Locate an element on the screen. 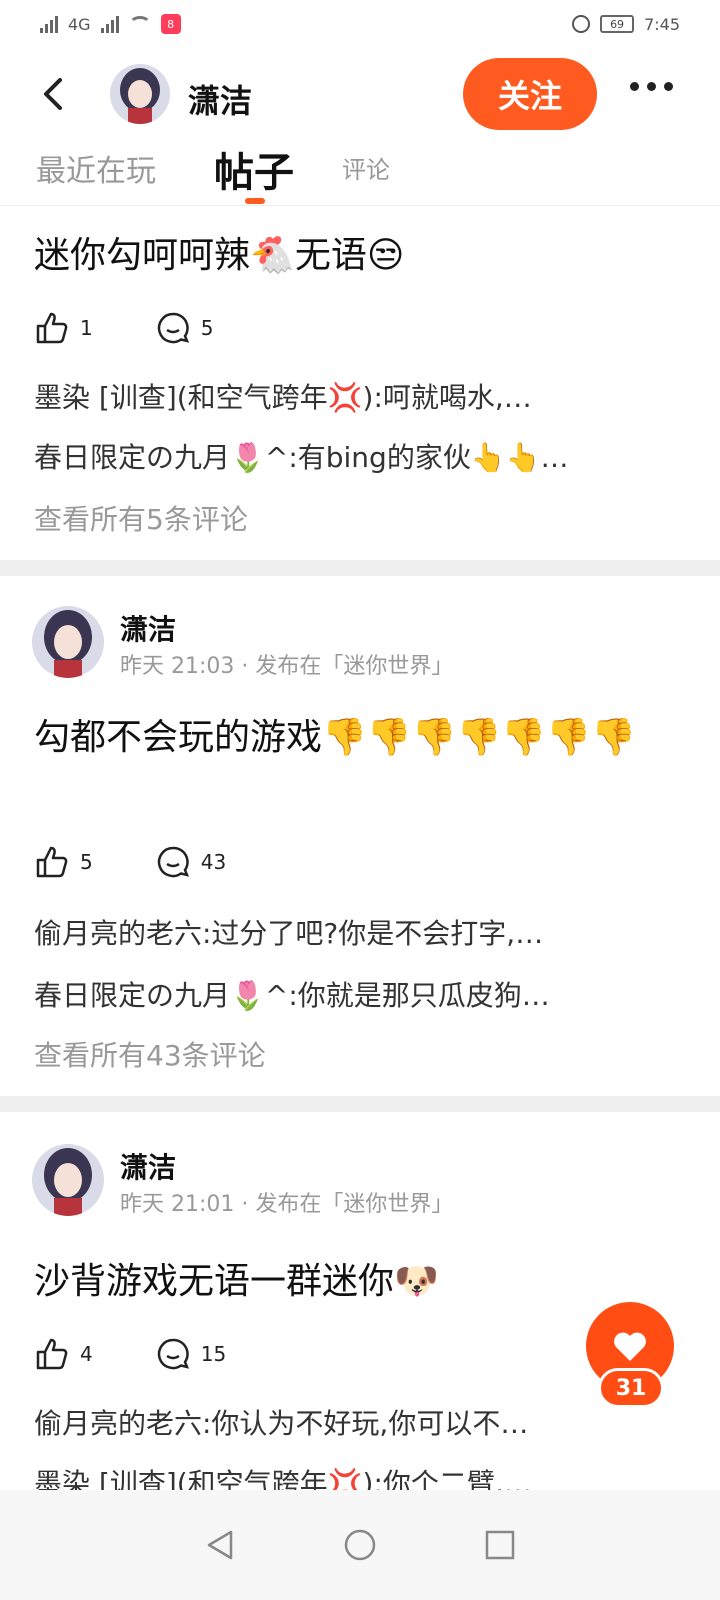 The height and width of the screenshot is (1600, 720). like-count: 5 is located at coordinates (86, 862).